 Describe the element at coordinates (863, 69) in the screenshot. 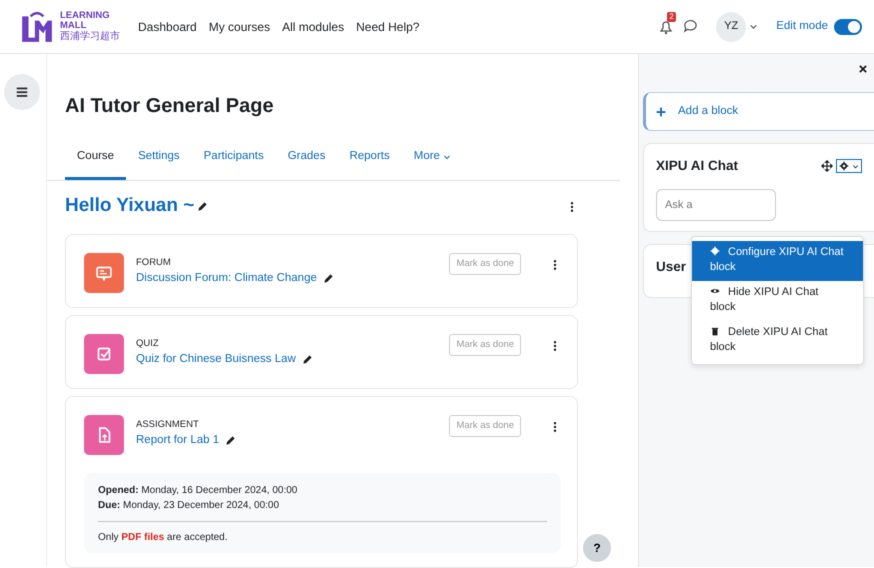

I see `close-icon` at that location.